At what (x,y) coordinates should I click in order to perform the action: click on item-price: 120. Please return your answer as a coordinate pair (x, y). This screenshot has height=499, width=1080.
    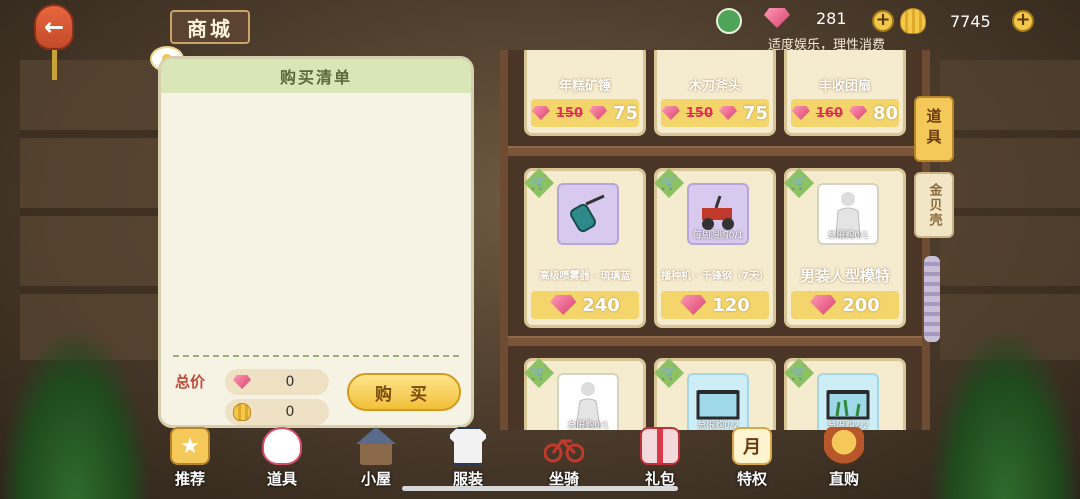
    Looking at the image, I should click on (715, 305).